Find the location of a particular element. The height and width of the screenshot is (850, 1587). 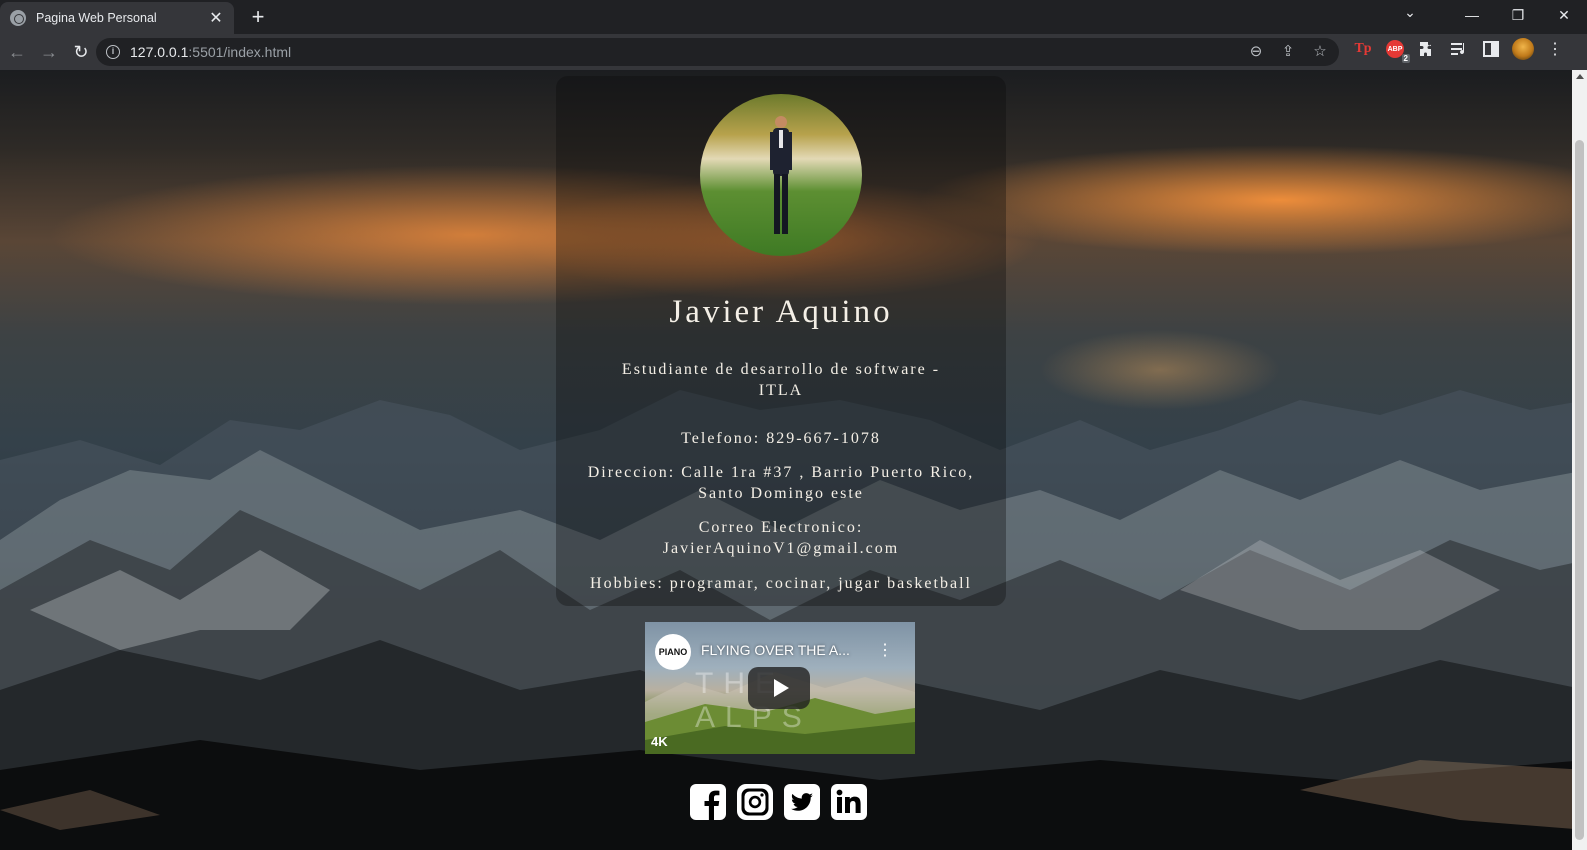

minimize-button: — is located at coordinates (1472, 15).